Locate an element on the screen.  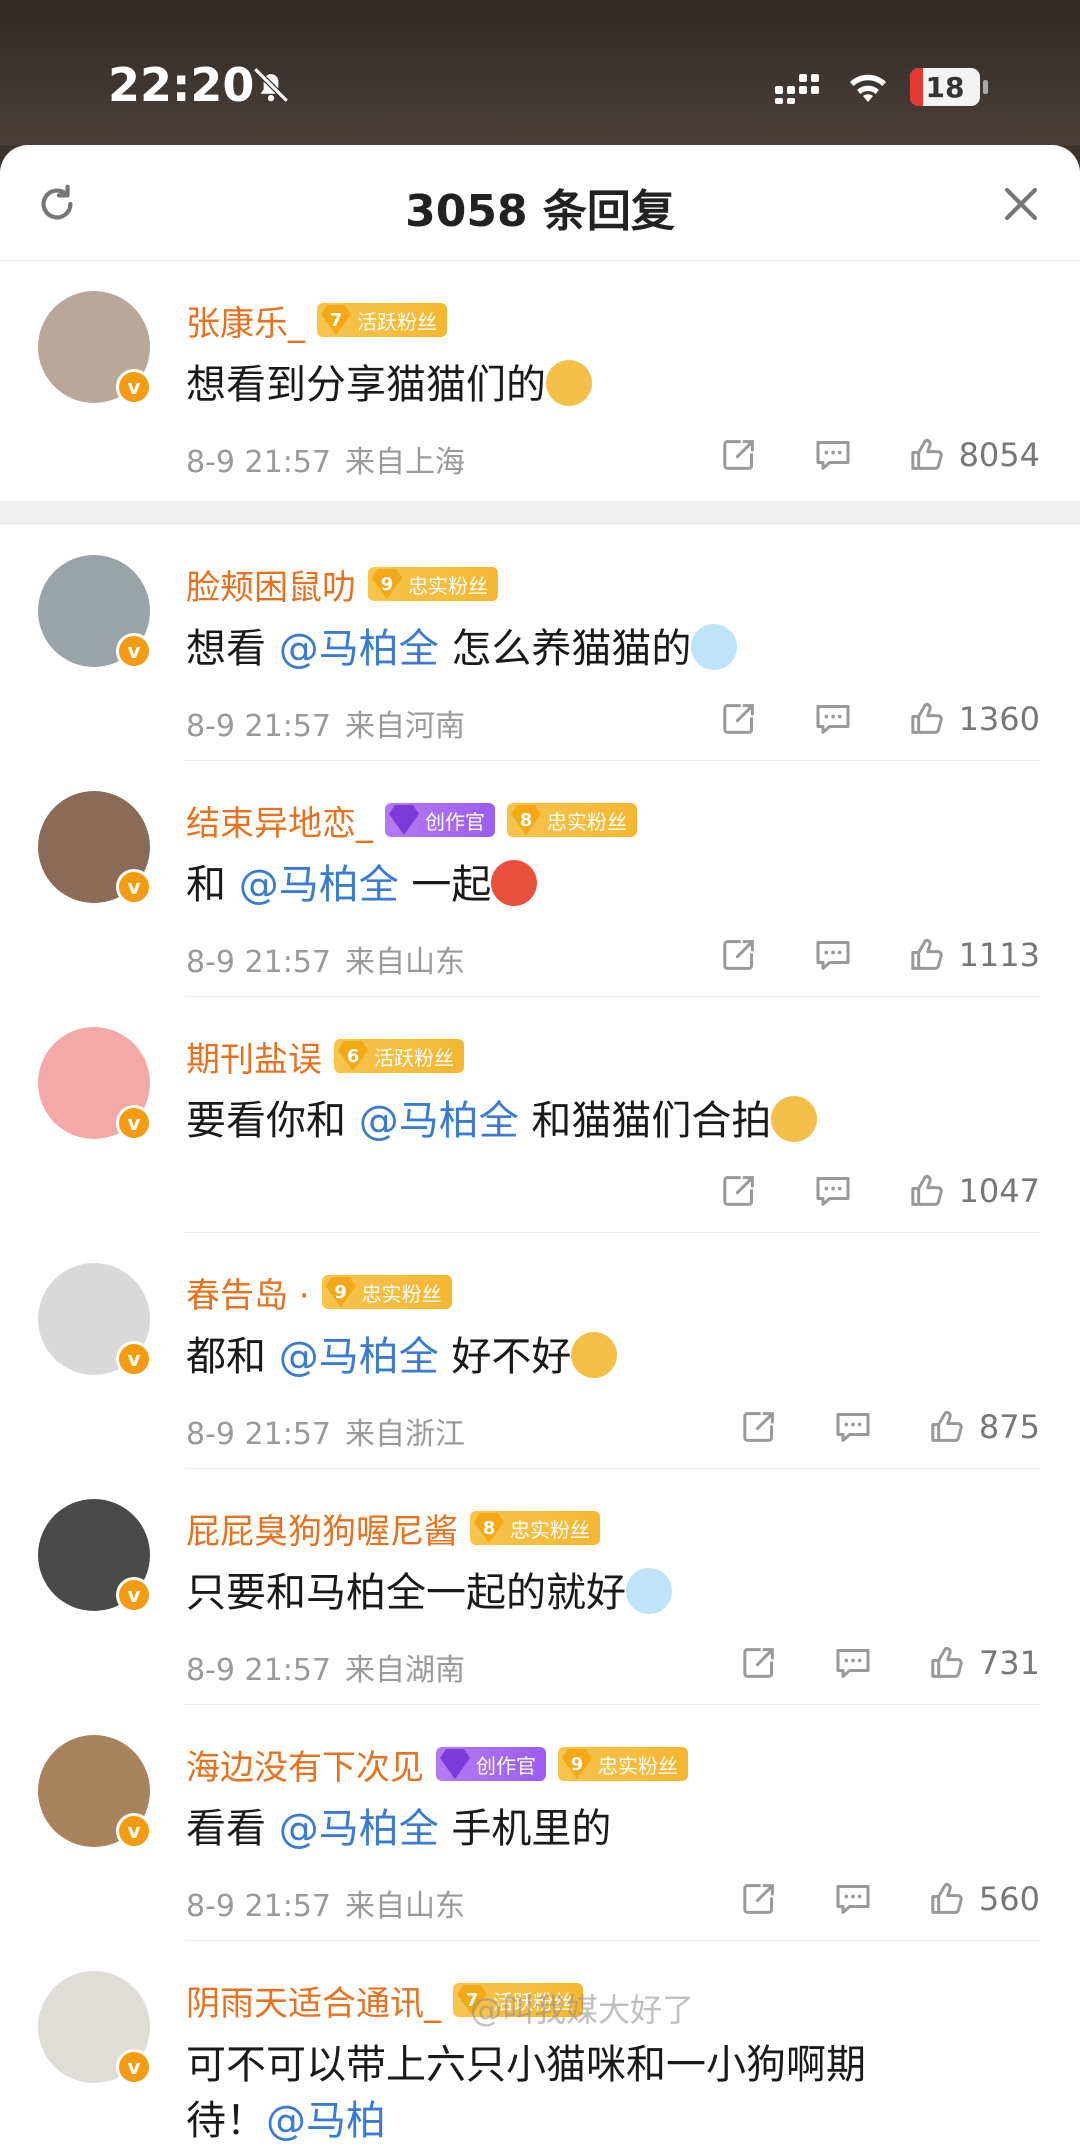
comment-text-tail: 一起 is located at coordinates (445, 885).